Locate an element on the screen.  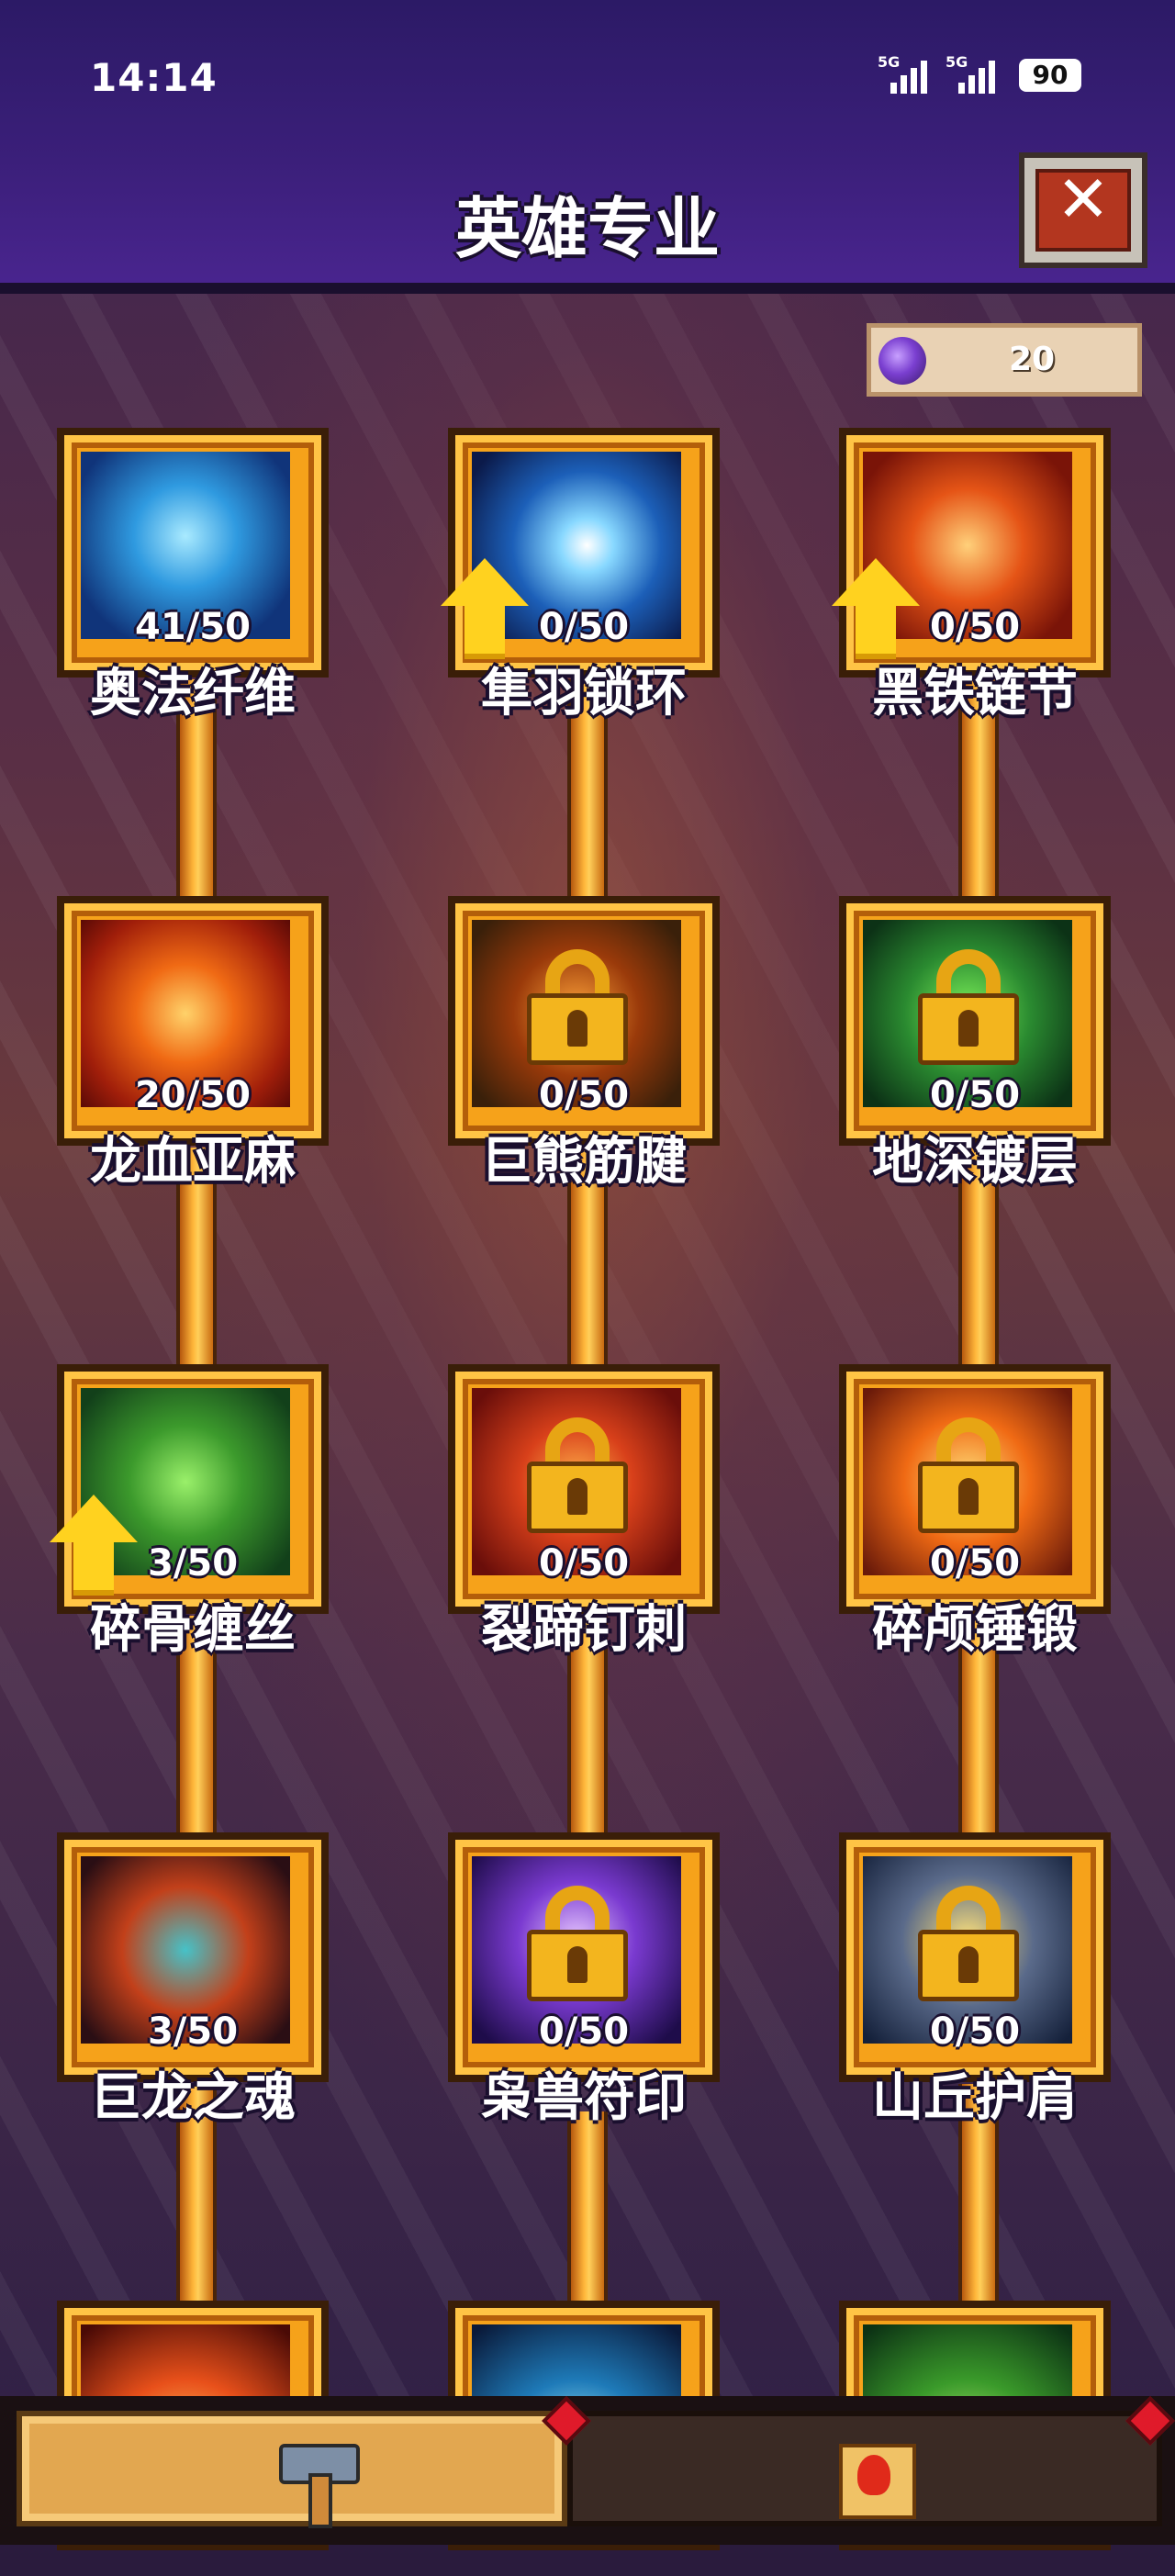
skill-name: 碎骨缠丝 is located at coordinates (193, 1630).